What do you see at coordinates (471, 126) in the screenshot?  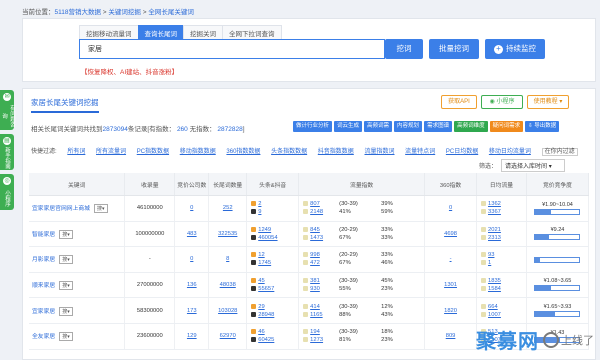 I see `highfreq-dim-button: 高频词维度` at bounding box center [471, 126].